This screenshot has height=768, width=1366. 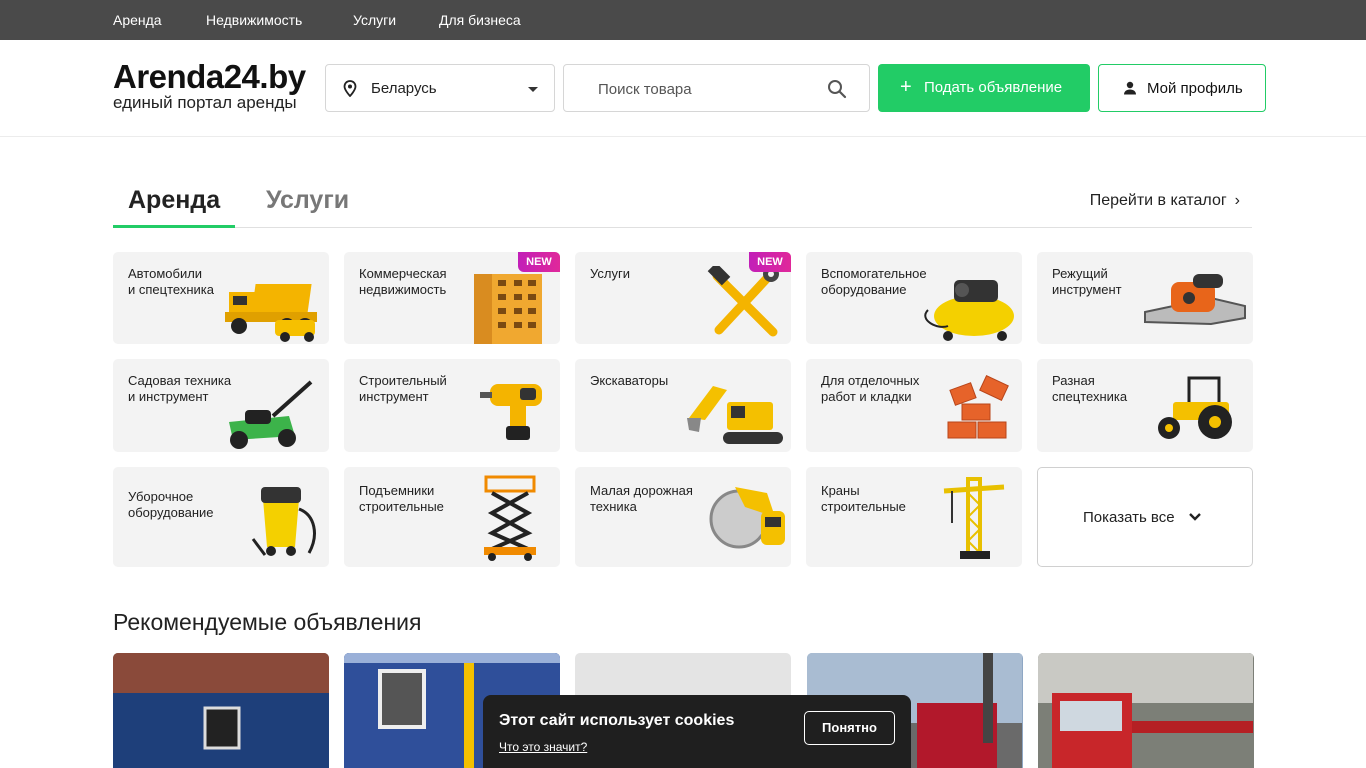 What do you see at coordinates (254, 20) in the screenshot?
I see `topnav-realty: Недвижимость` at bounding box center [254, 20].